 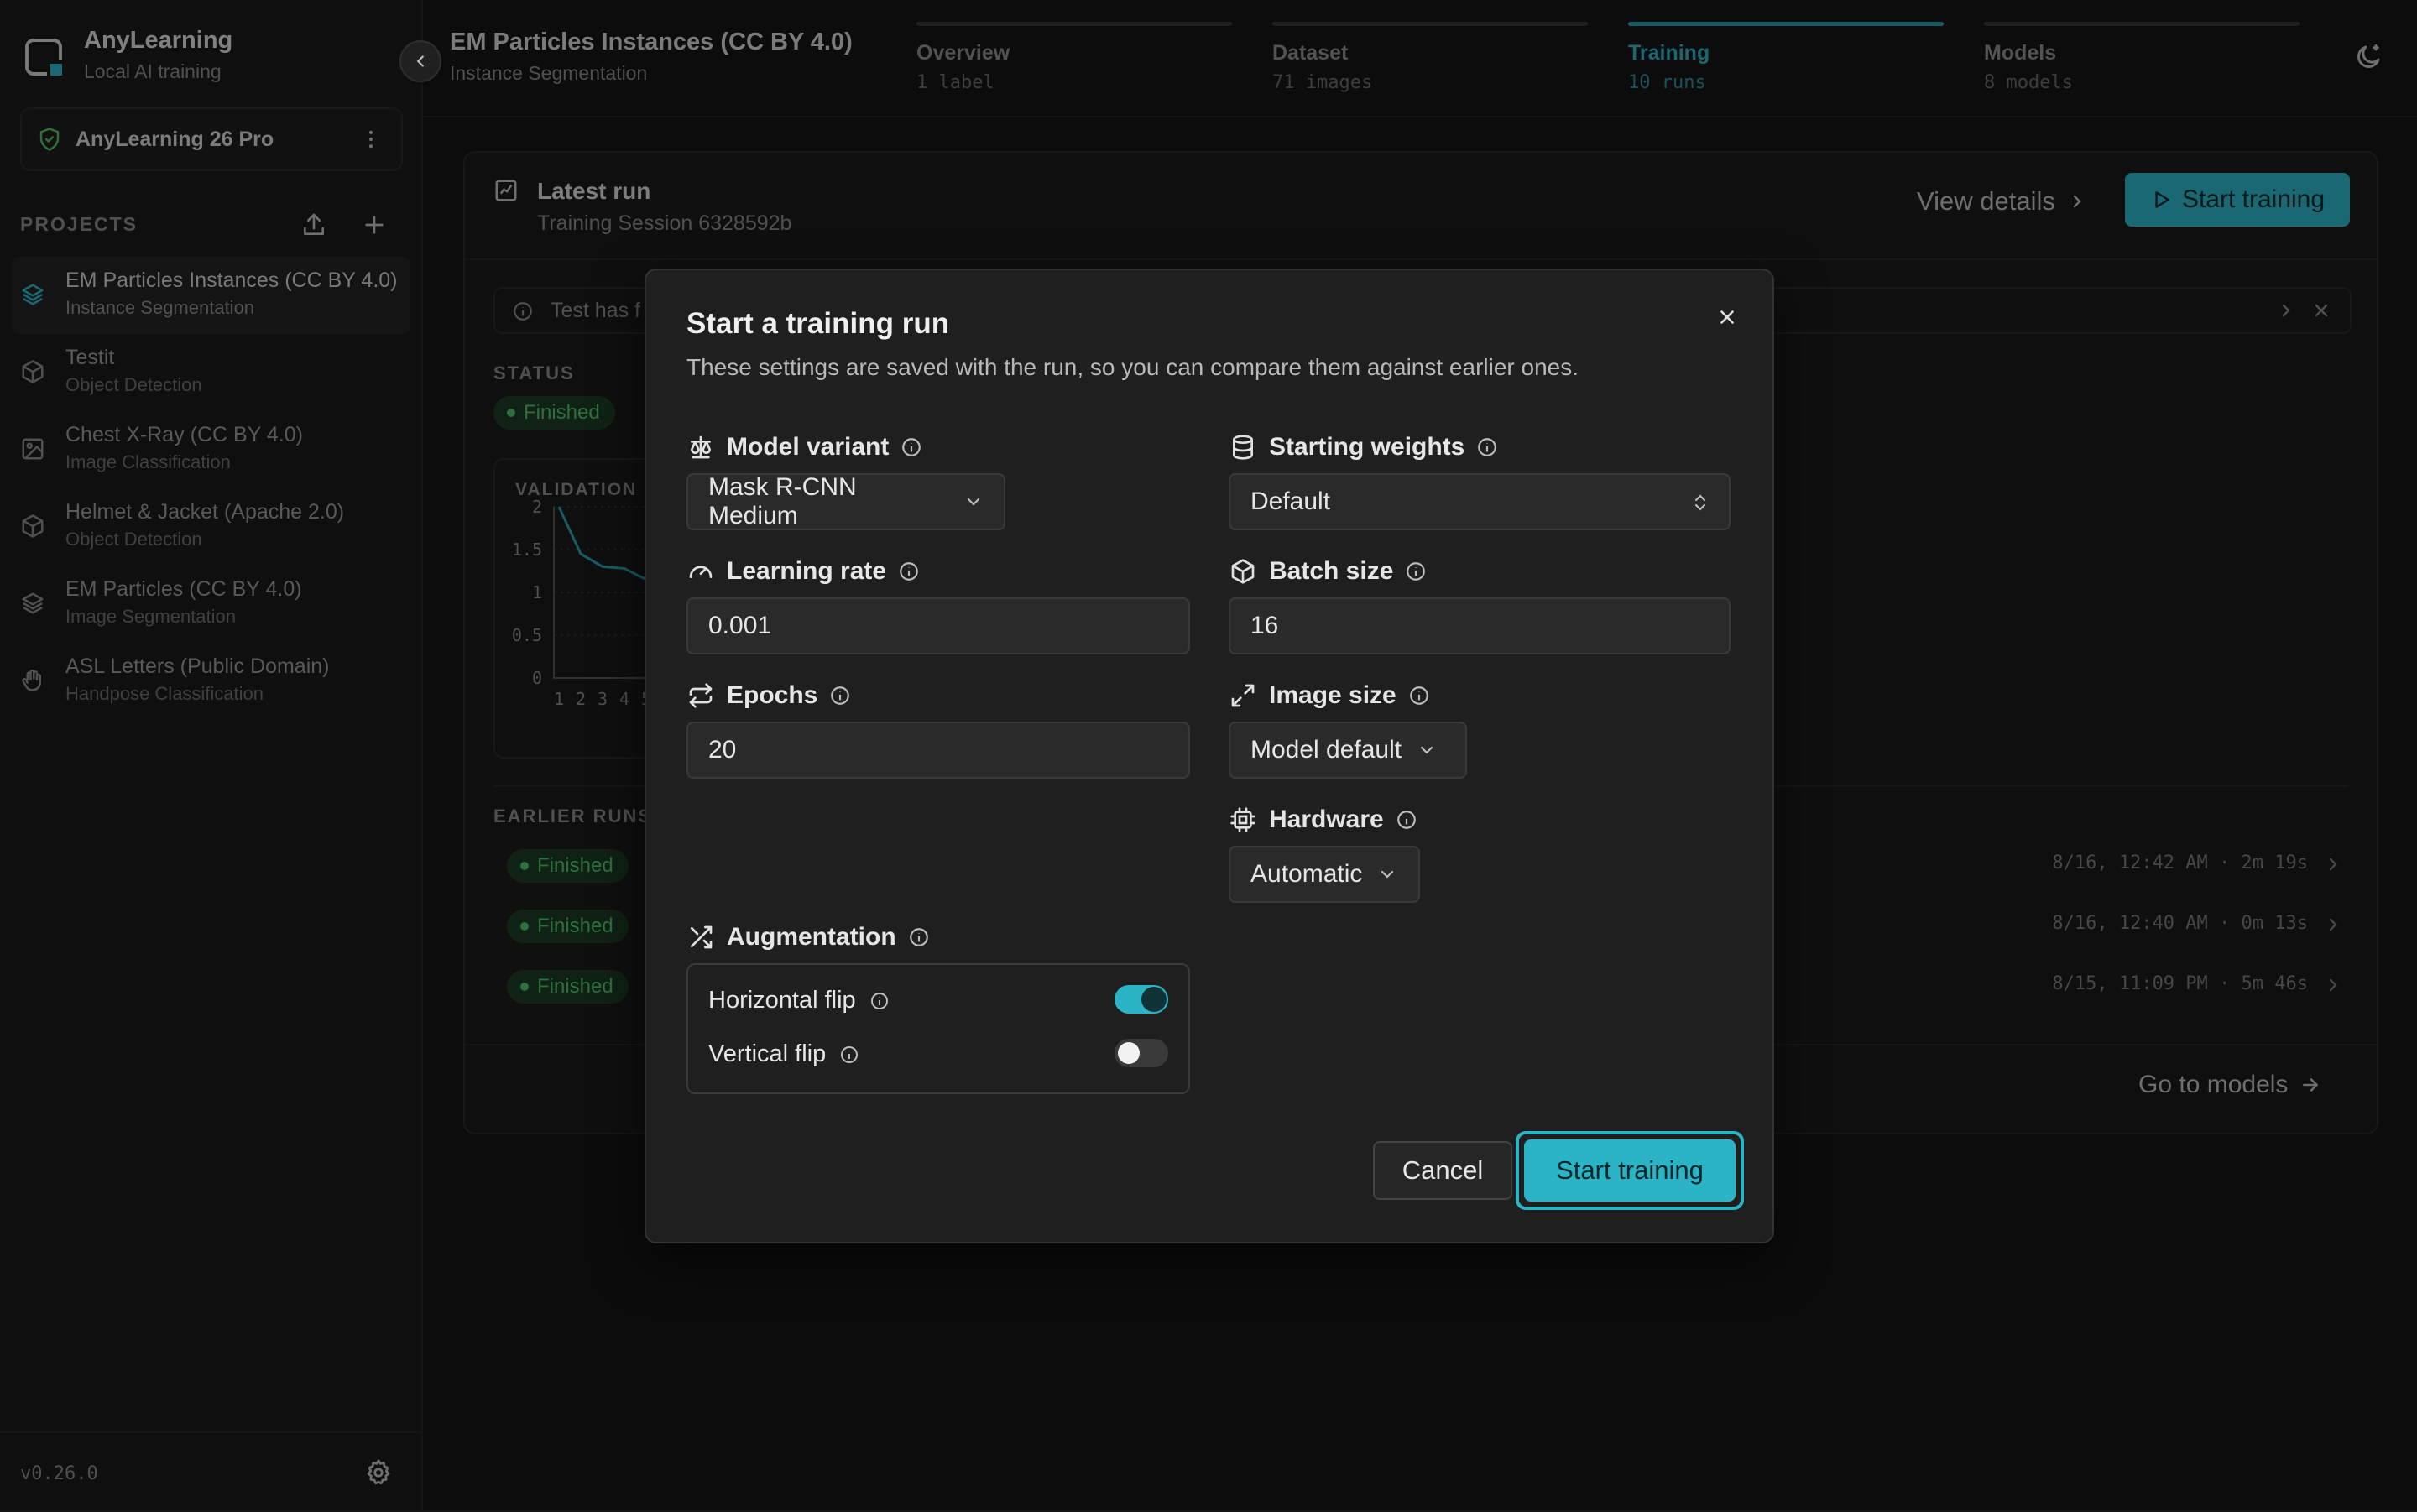 What do you see at coordinates (938, 626) in the screenshot?
I see `learning-rate-input: 0.001` at bounding box center [938, 626].